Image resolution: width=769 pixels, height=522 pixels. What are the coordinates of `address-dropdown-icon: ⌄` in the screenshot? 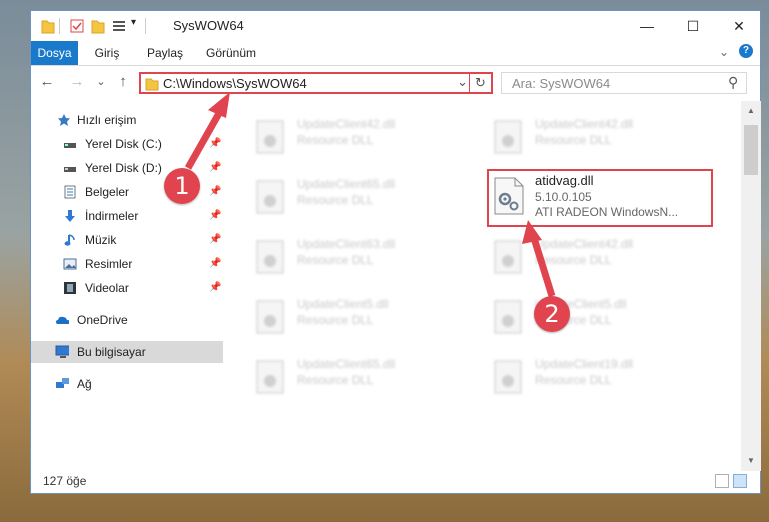 It's located at (462, 82).